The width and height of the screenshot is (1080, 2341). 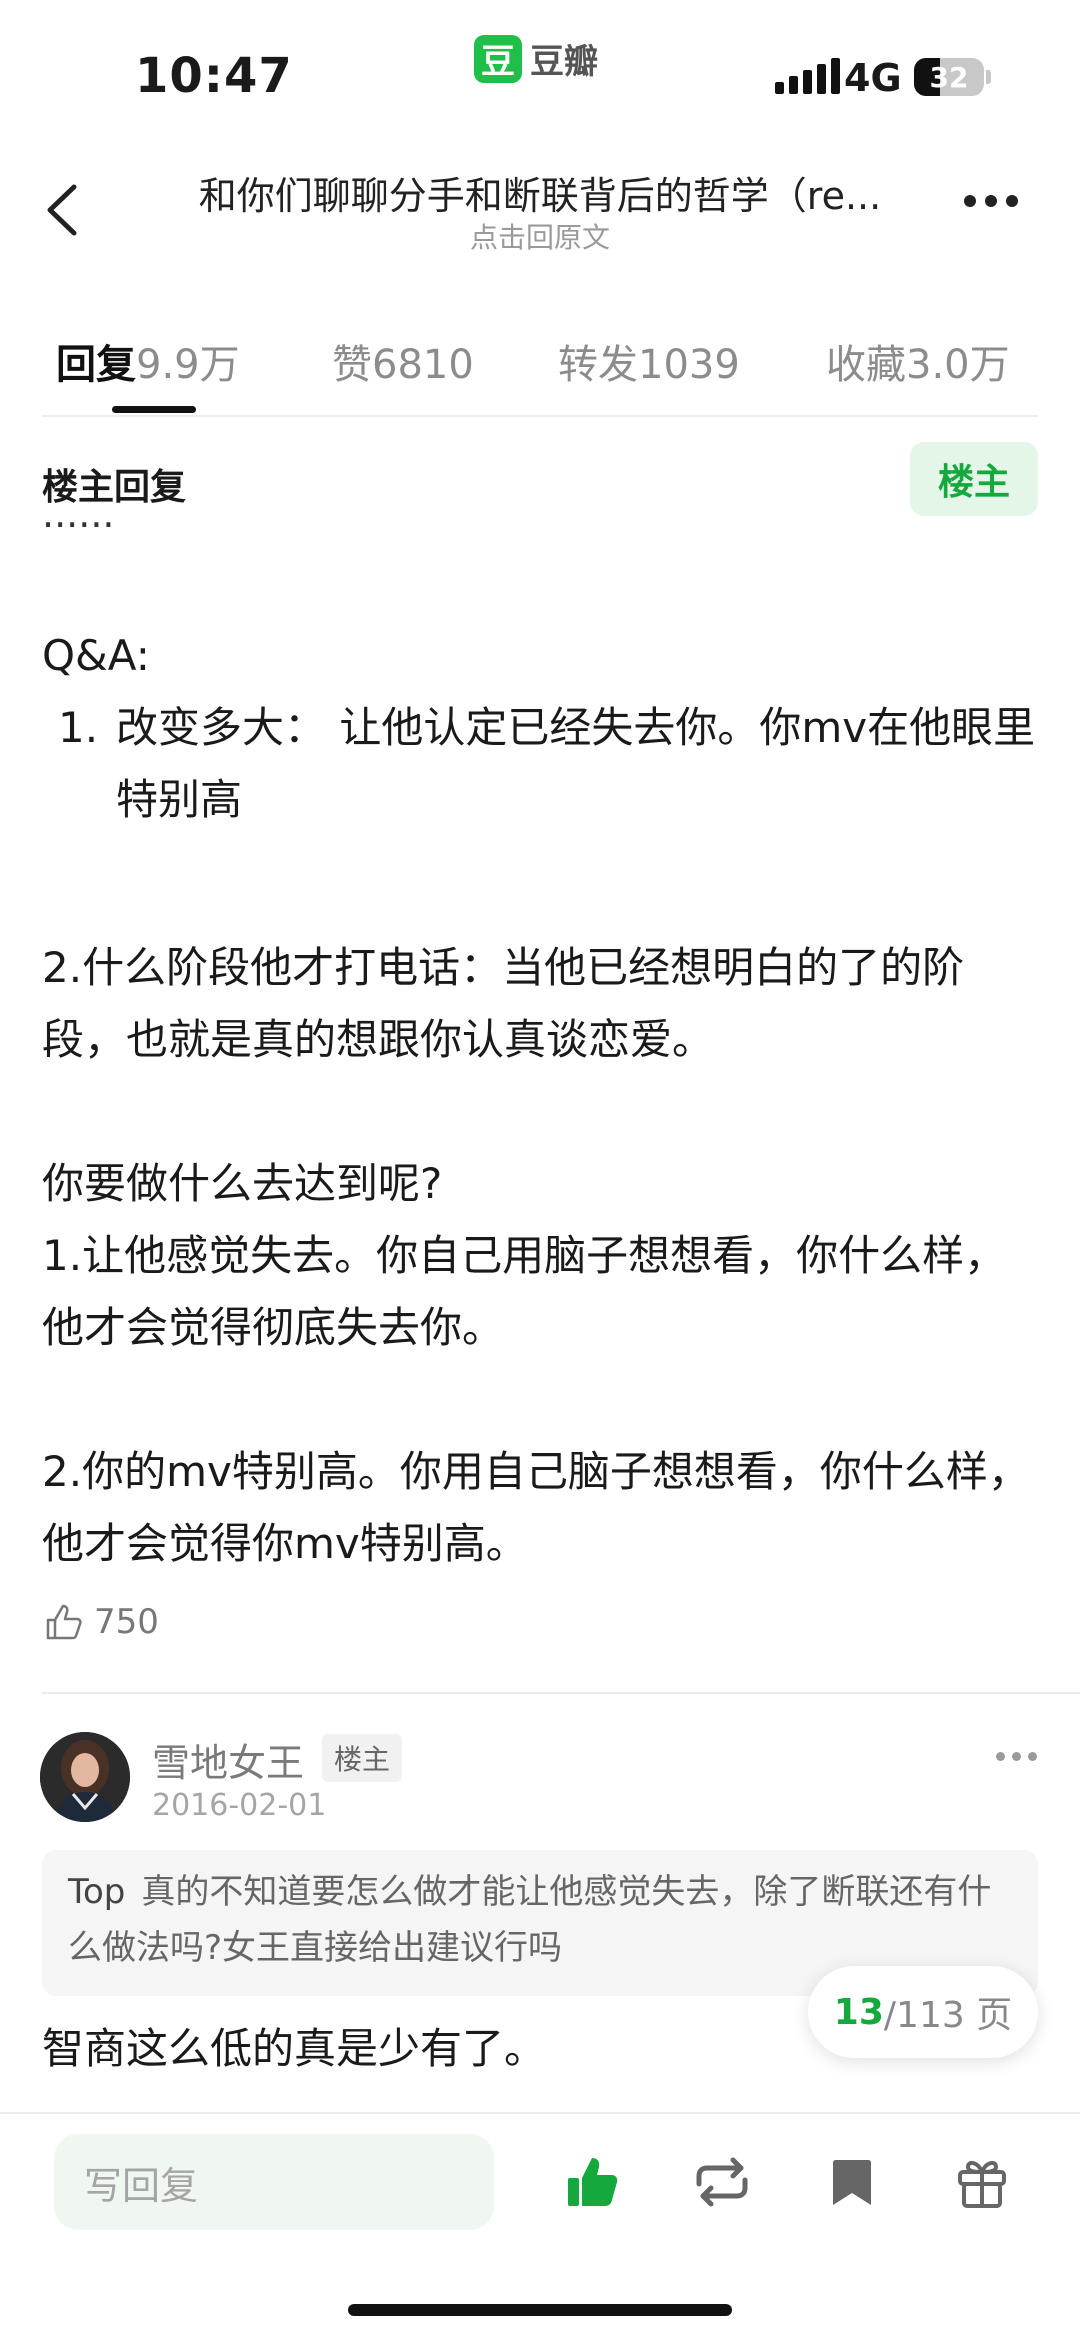 What do you see at coordinates (858, 2012) in the screenshot?
I see `current-page: 13` at bounding box center [858, 2012].